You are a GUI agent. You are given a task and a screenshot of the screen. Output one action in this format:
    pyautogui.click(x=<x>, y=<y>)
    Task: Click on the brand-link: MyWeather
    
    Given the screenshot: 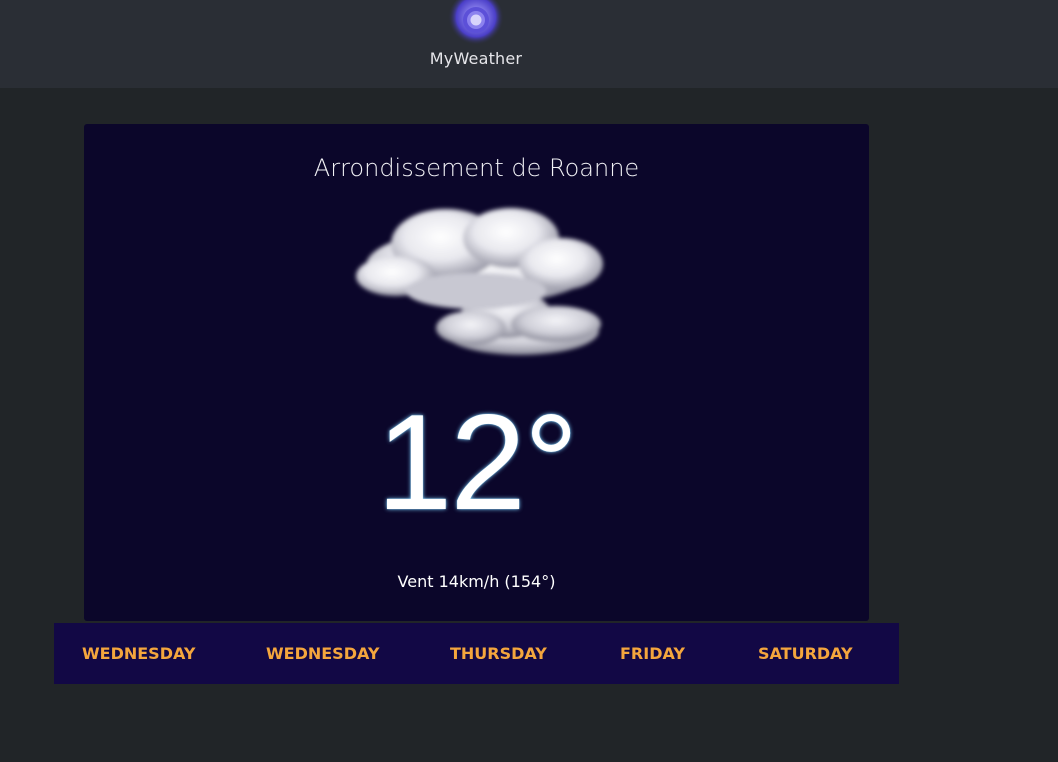 What is the action you would take?
    pyautogui.click(x=476, y=40)
    